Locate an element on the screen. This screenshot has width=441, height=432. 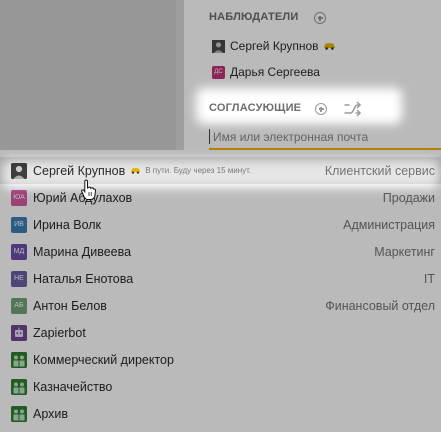
observer-name: Сергей Крупнов is located at coordinates (274, 46).